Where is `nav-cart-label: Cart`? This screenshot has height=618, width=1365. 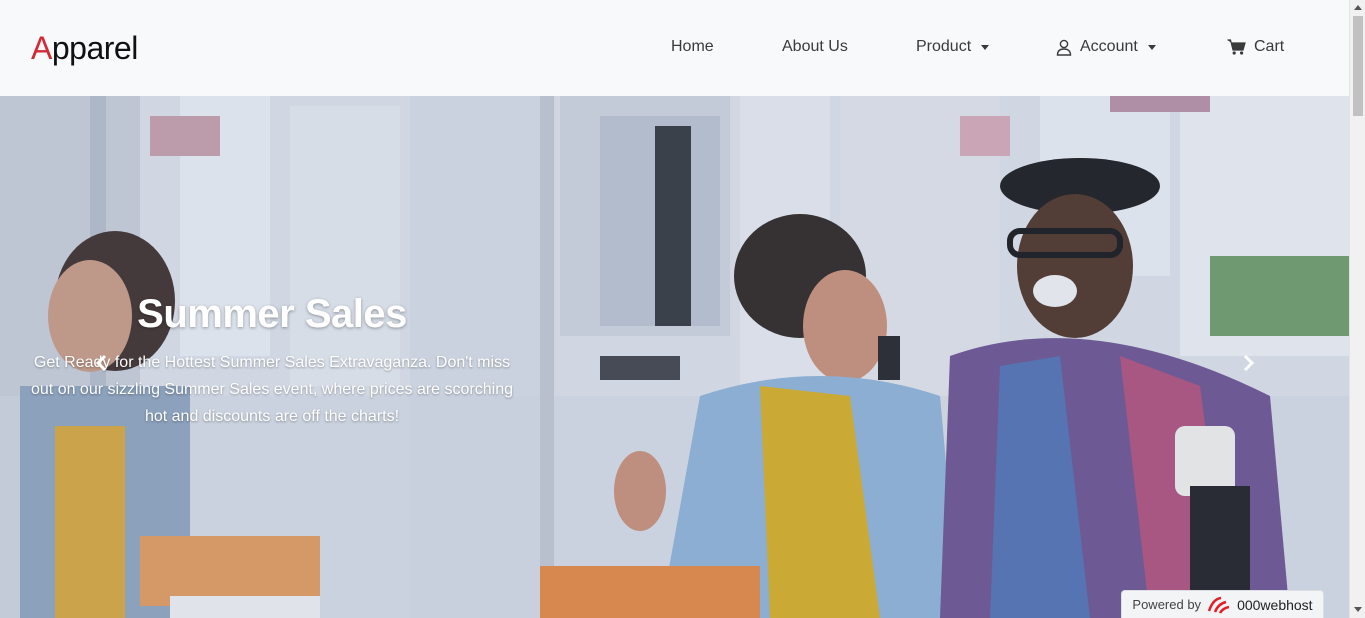 nav-cart-label: Cart is located at coordinates (1269, 46).